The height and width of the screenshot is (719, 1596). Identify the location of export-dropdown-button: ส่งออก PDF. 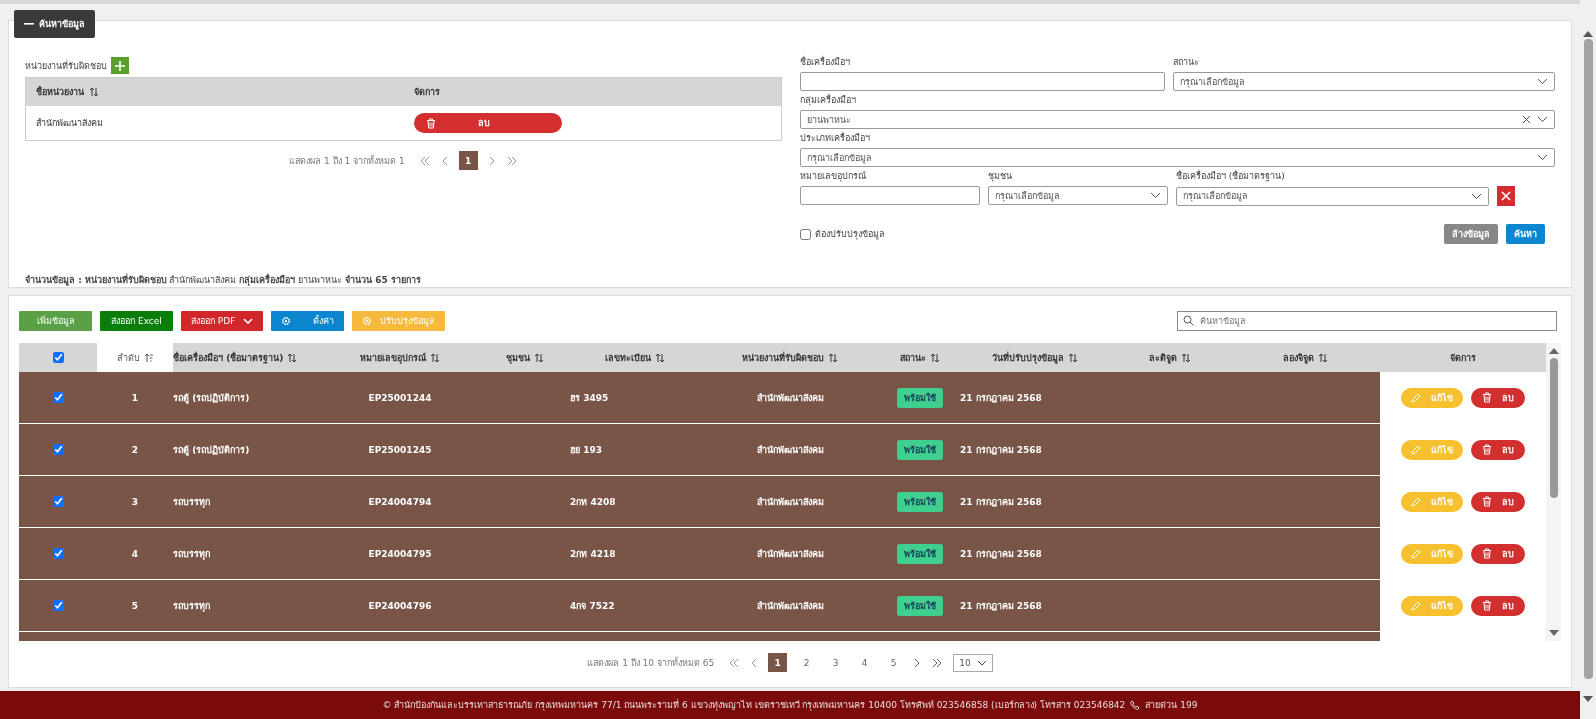
(222, 321).